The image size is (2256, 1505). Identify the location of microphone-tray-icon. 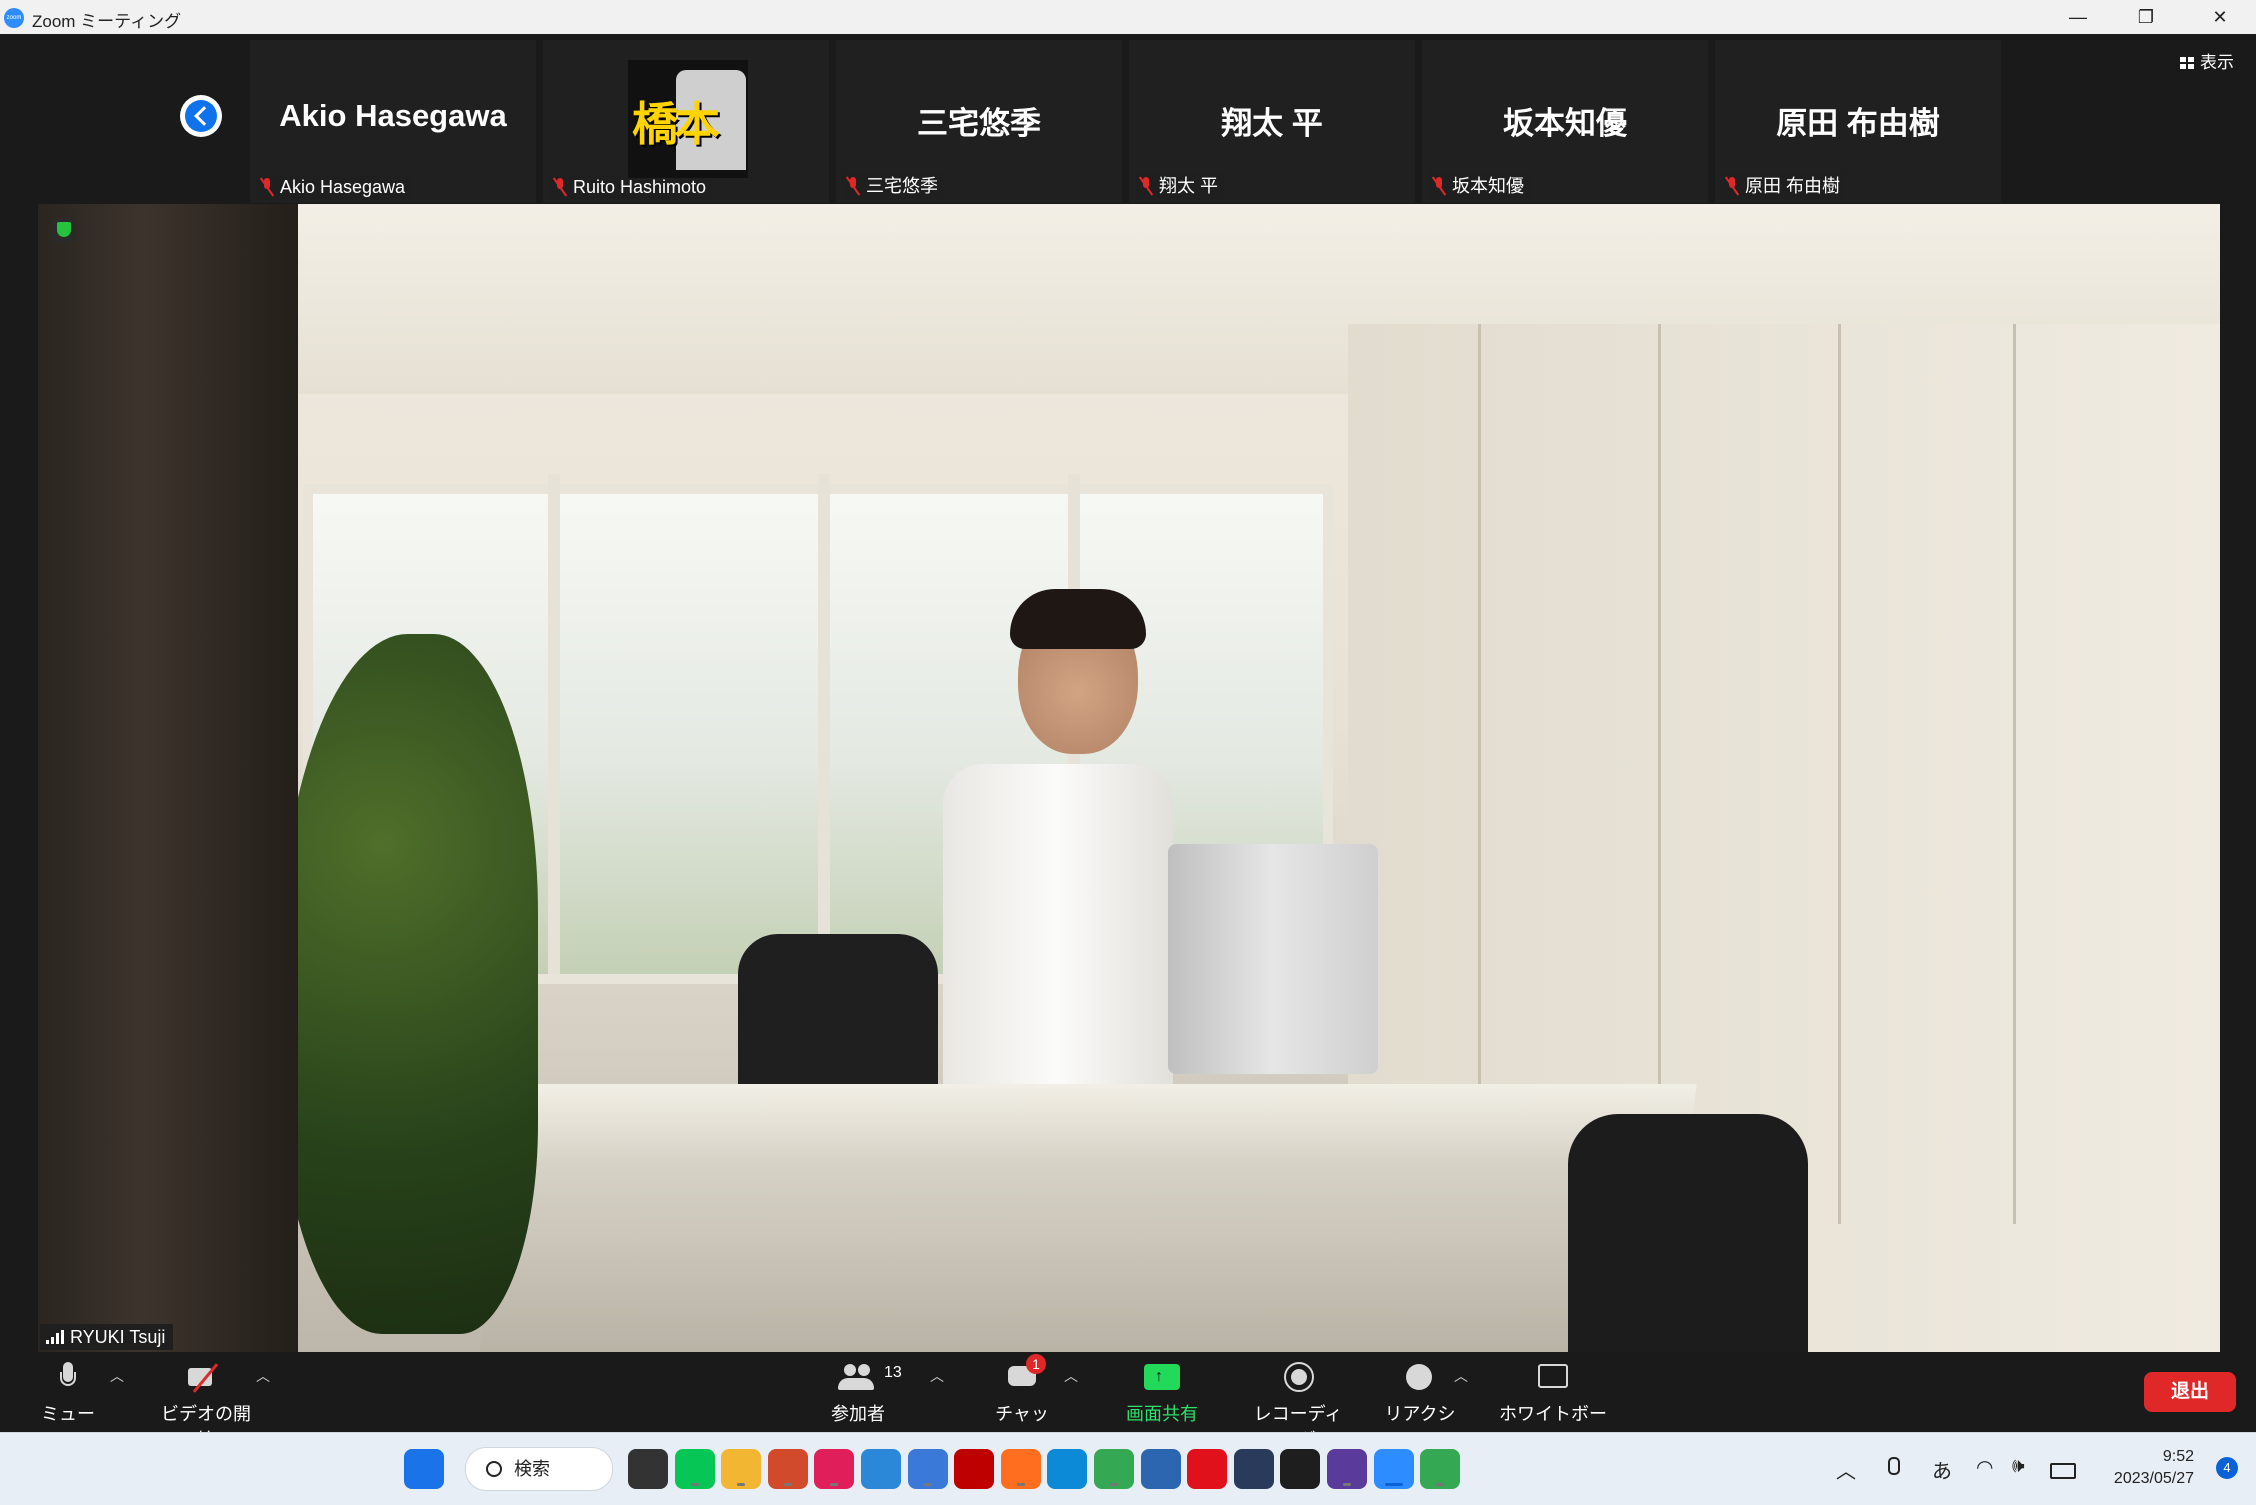
(1893, 1468).